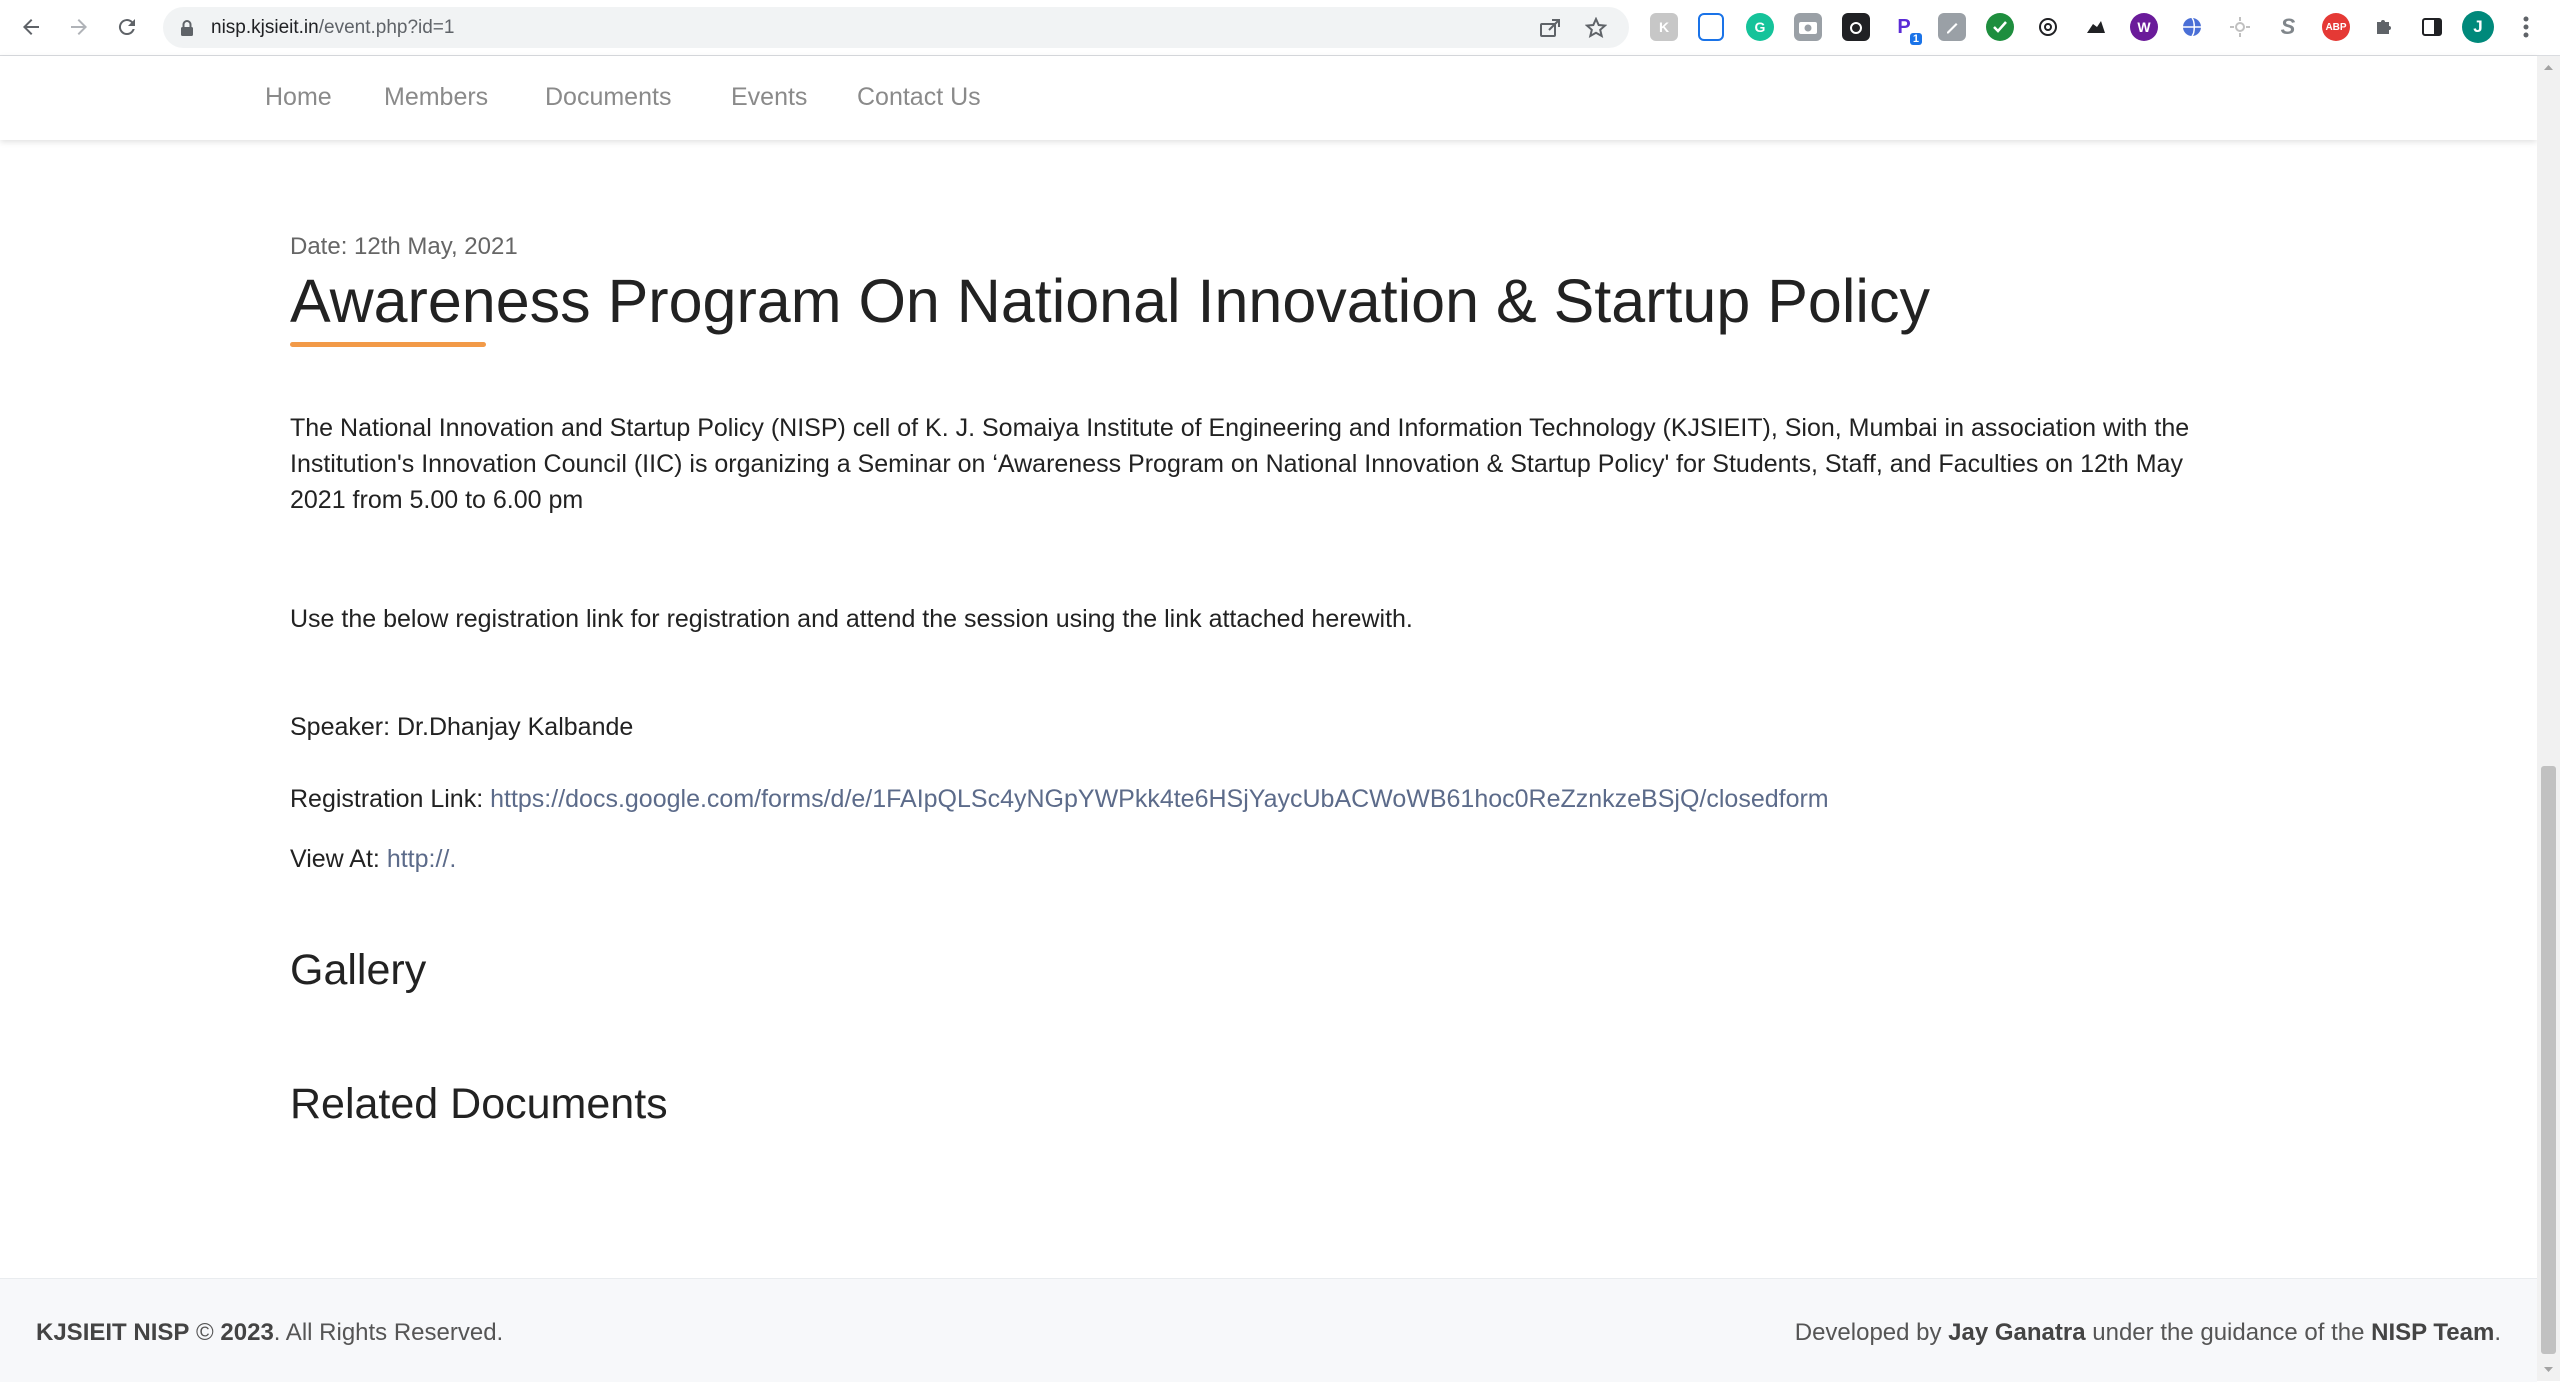 The image size is (2560, 1382). I want to click on extension-doc-icon, so click(1711, 27).